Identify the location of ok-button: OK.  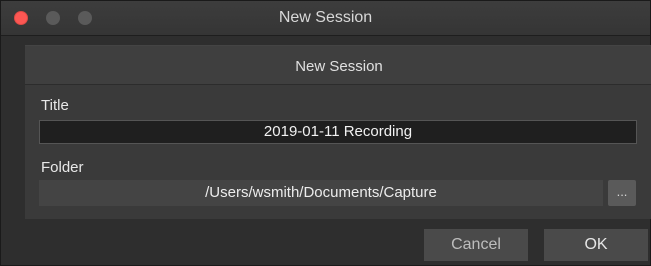
(596, 245).